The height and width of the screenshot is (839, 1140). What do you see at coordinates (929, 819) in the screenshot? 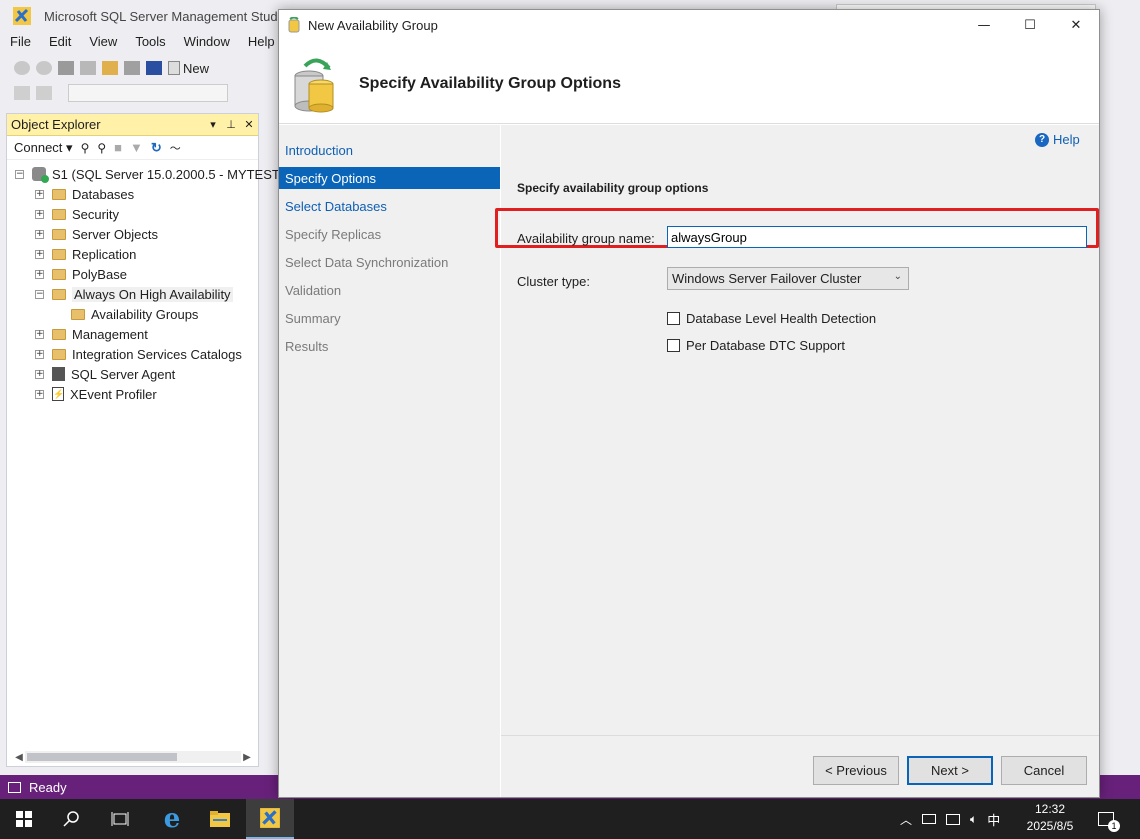
I see `tray-app-icon` at bounding box center [929, 819].